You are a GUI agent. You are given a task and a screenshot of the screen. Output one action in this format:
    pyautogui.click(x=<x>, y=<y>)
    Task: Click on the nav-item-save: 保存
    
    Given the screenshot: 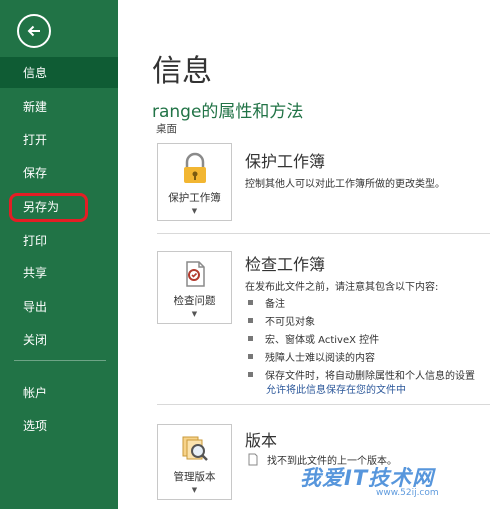 What is the action you would take?
    pyautogui.click(x=59, y=172)
    